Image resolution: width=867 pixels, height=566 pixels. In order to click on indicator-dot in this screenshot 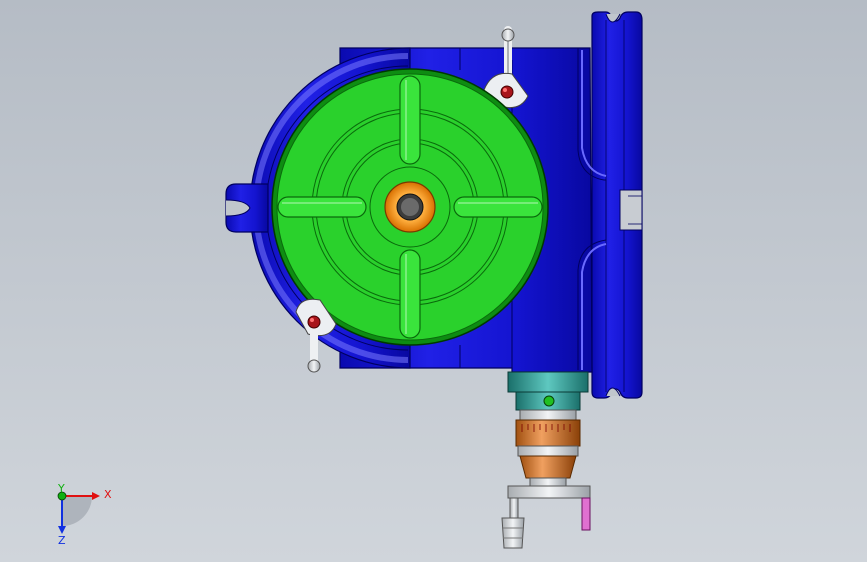, I will do `click(549, 401)`.